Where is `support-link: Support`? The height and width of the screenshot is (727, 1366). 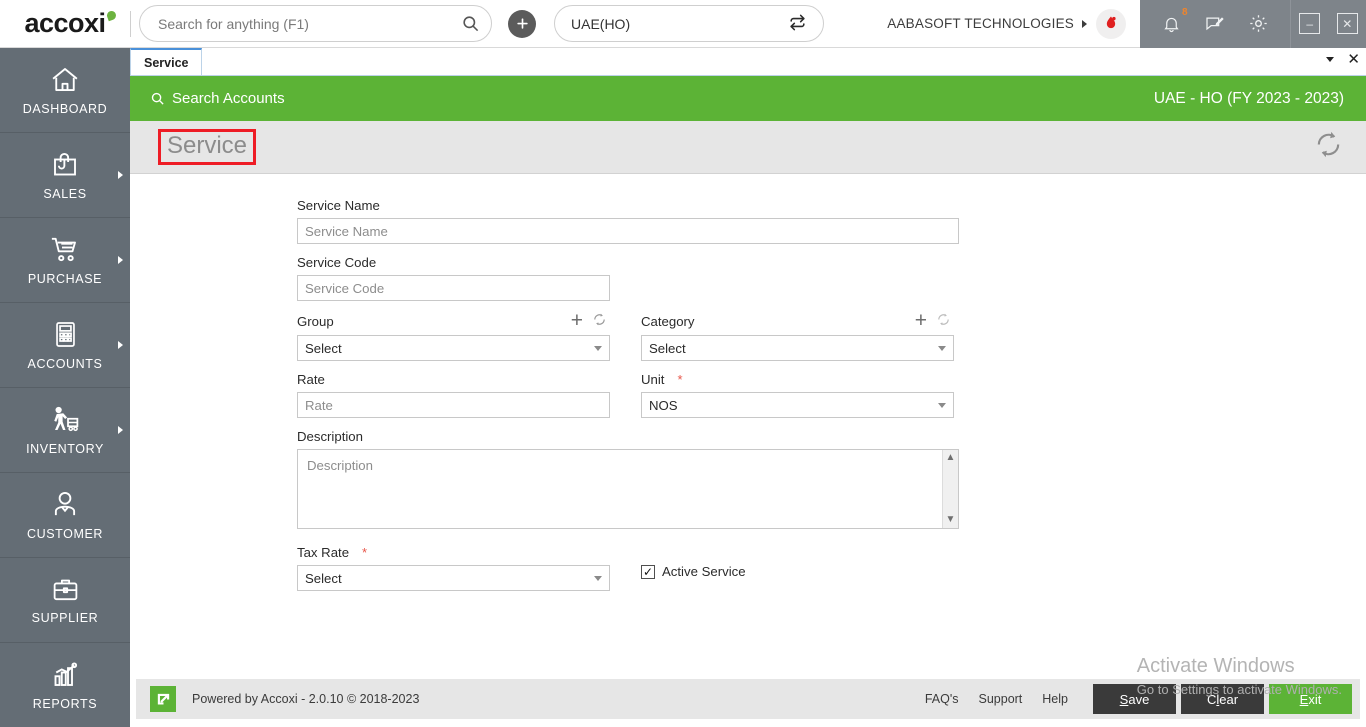 support-link: Support is located at coordinates (1001, 699).